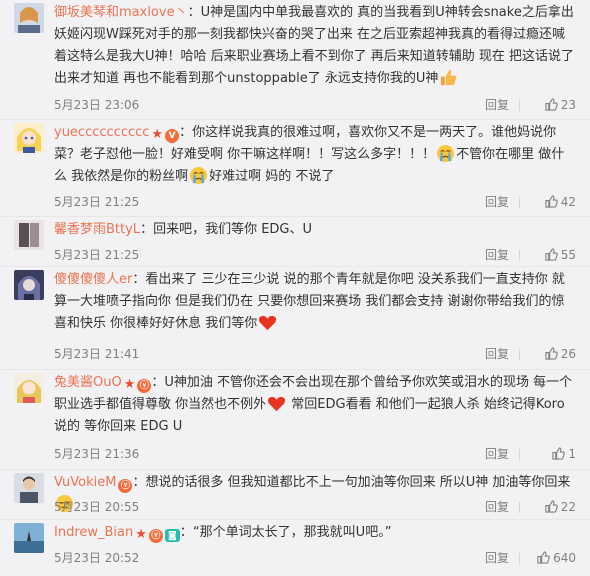  I want to click on comment-meta: 5月23日 21:25 回复 42, so click(315, 202).